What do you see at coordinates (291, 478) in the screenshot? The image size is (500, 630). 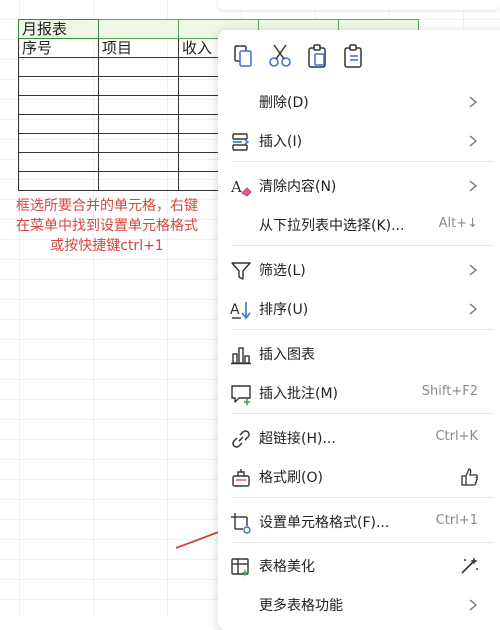 I see `menu-item-label: 格式刷(O)` at bounding box center [291, 478].